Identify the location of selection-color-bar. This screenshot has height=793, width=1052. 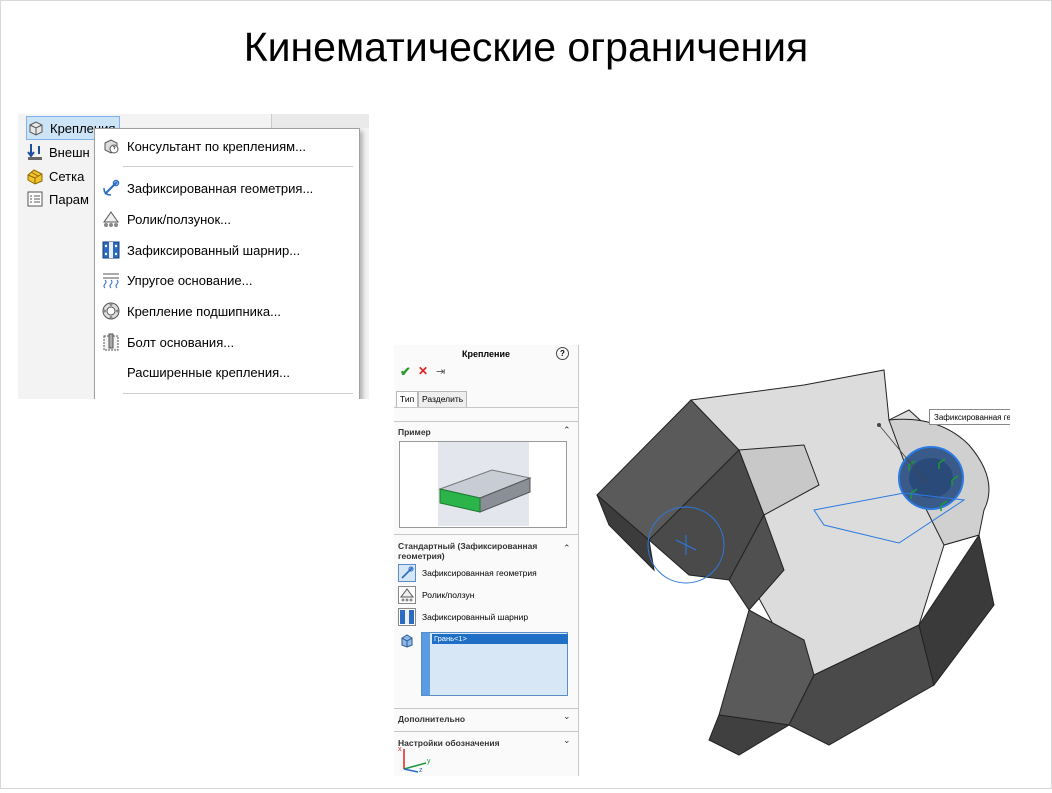
(426, 664).